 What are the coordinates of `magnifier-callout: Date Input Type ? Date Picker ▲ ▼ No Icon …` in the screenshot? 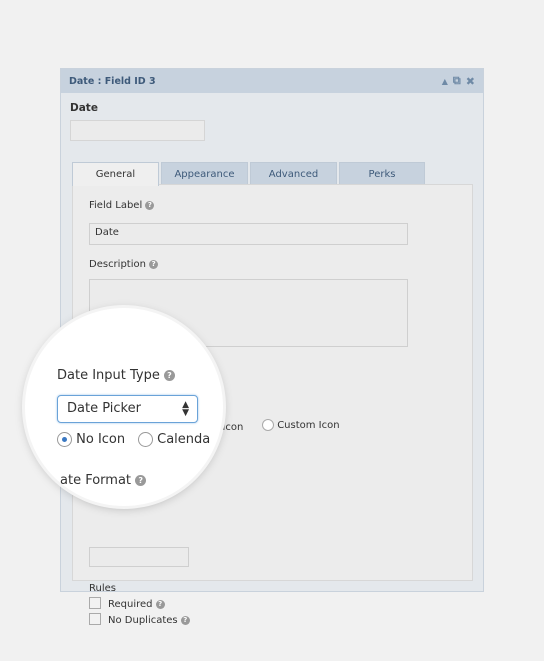 It's located at (124, 407).